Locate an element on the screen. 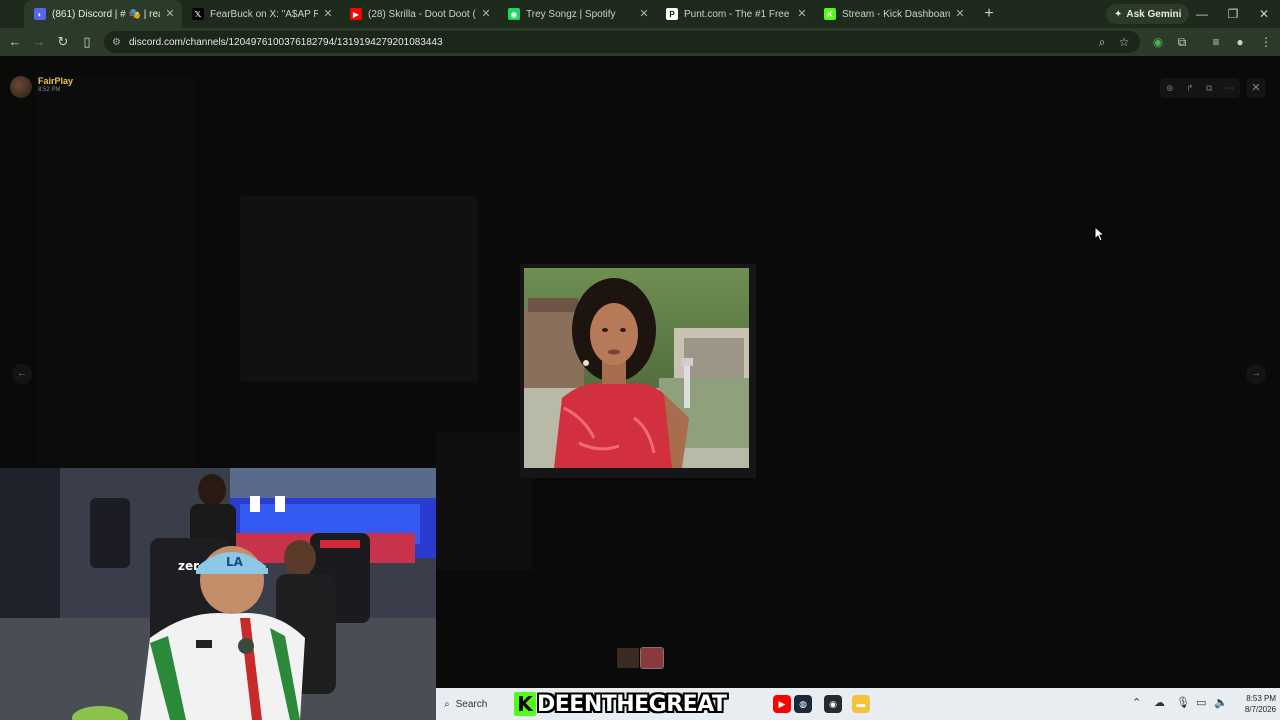 The height and width of the screenshot is (720, 1280). uploader-time: 8:52 PM is located at coordinates (49, 90).